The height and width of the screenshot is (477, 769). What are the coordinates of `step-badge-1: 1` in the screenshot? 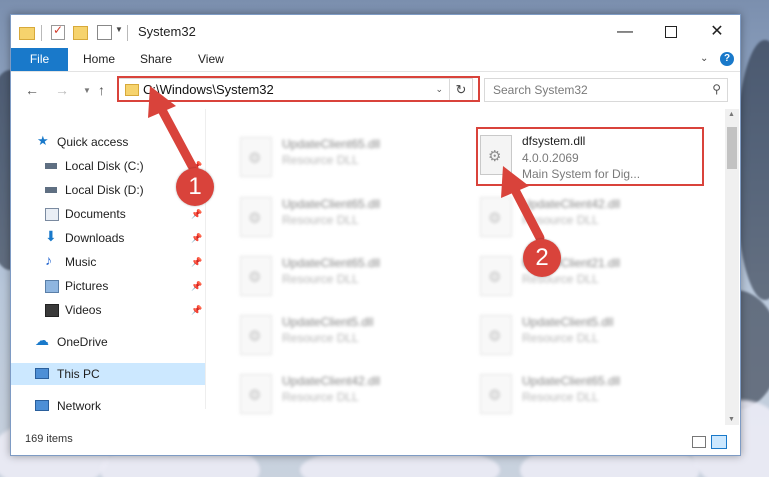 It's located at (195, 187).